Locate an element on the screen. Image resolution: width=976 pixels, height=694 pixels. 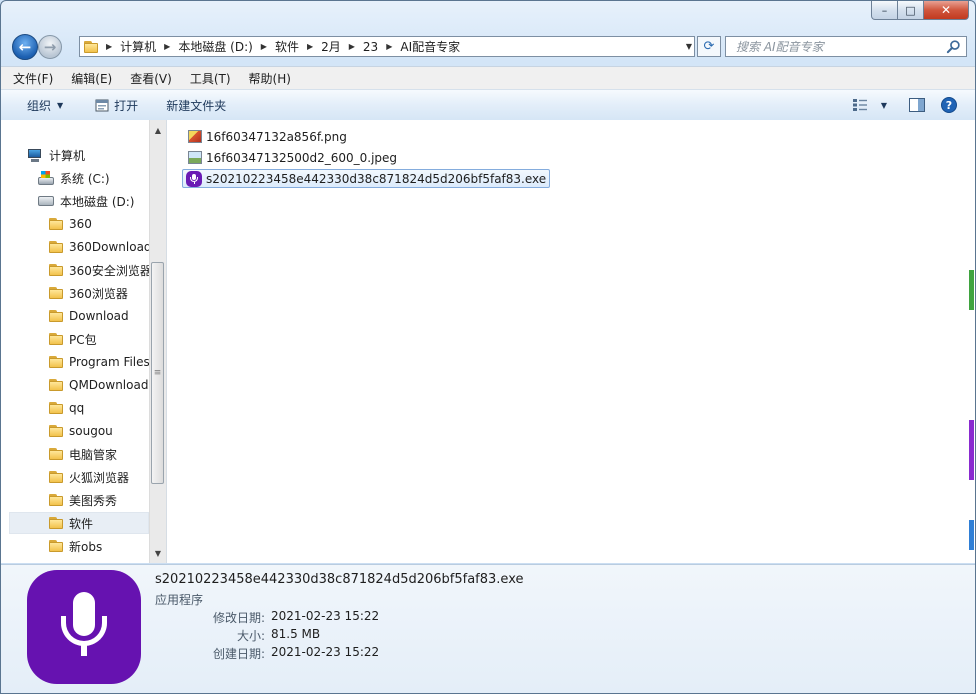
open-icon is located at coordinates (102, 105).